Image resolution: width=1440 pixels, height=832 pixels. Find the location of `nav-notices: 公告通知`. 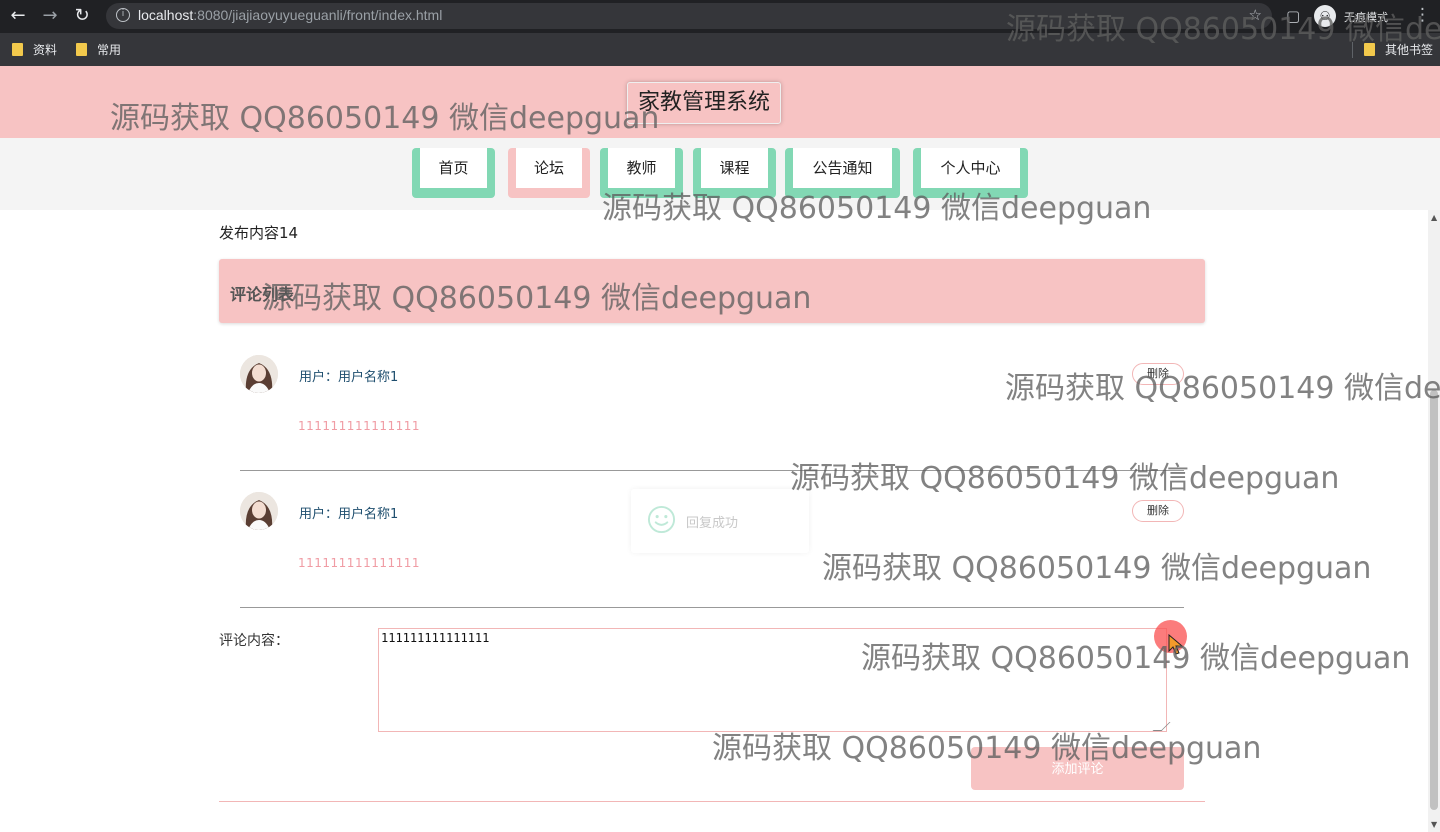

nav-notices: 公告通知 is located at coordinates (842, 173).